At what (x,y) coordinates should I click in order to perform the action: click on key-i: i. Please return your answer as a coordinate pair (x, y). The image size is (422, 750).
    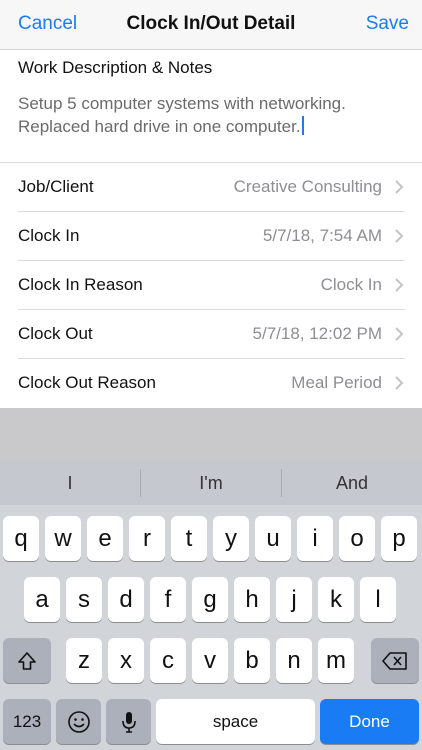
    Looking at the image, I should click on (315, 538).